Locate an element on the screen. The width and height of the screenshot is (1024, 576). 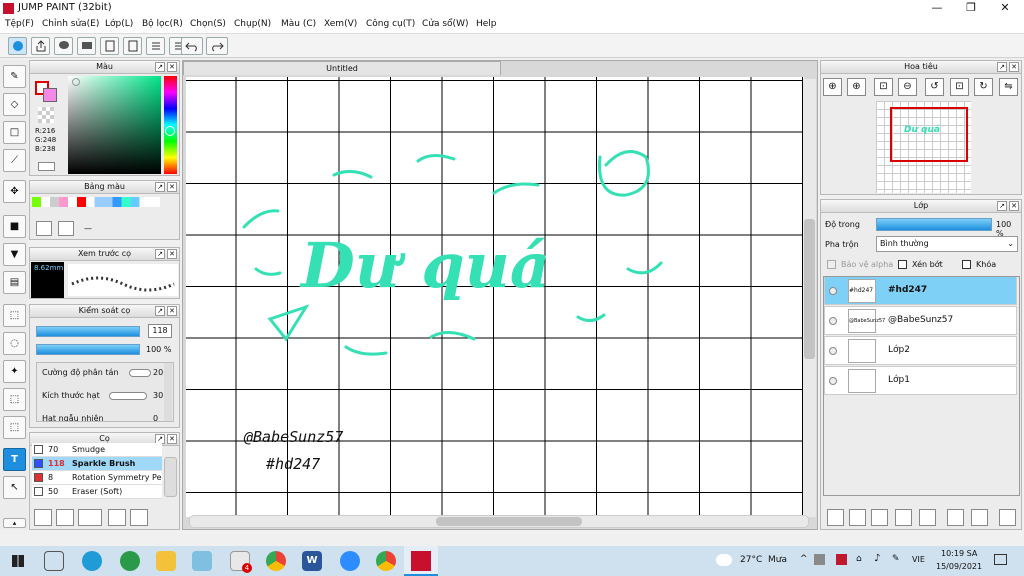
maximize-button: ❐ is located at coordinates (971, 8).